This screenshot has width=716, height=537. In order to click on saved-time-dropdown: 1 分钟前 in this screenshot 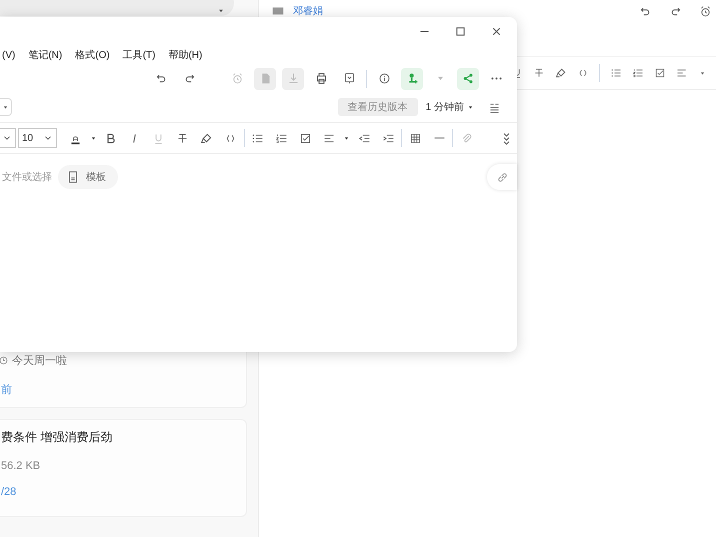, I will do `click(450, 107)`.